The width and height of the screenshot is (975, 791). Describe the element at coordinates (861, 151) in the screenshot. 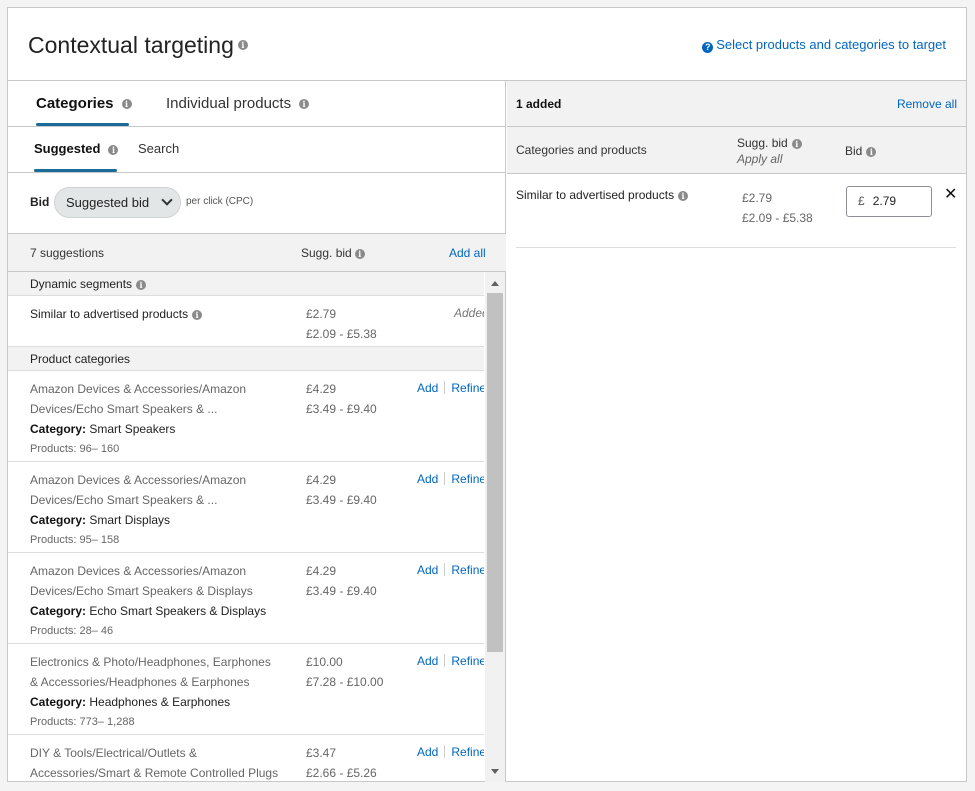

I see `bid-header: Bid i` at that location.